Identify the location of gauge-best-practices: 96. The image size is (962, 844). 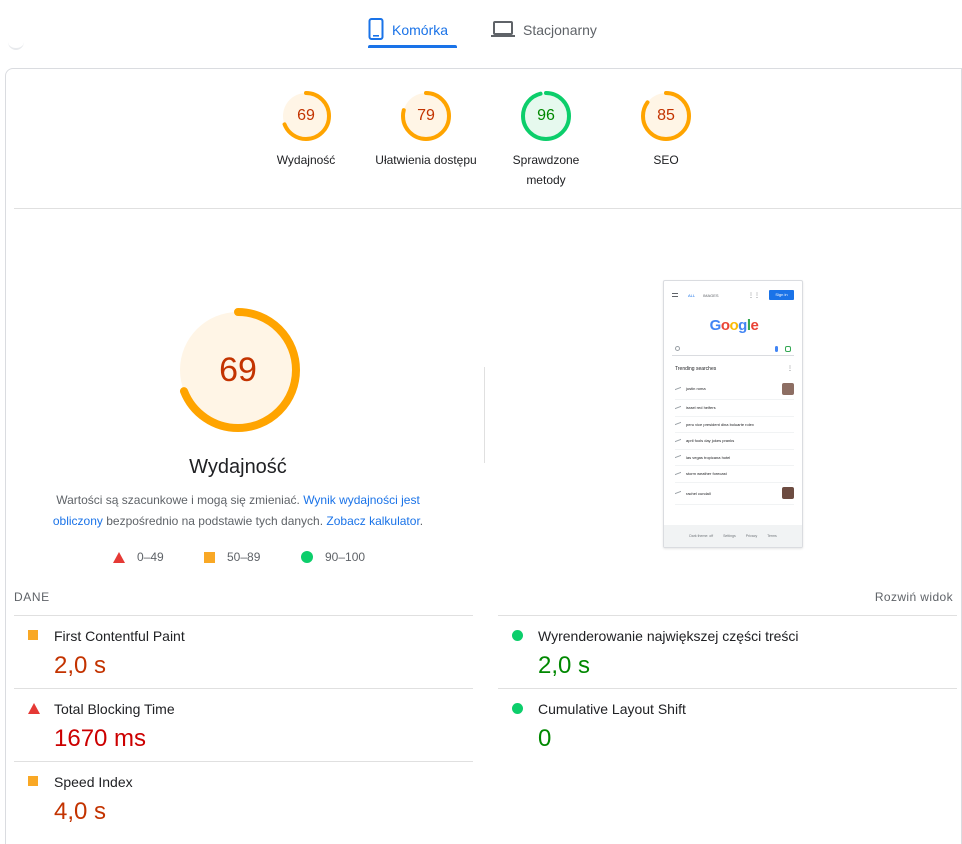
(546, 116).